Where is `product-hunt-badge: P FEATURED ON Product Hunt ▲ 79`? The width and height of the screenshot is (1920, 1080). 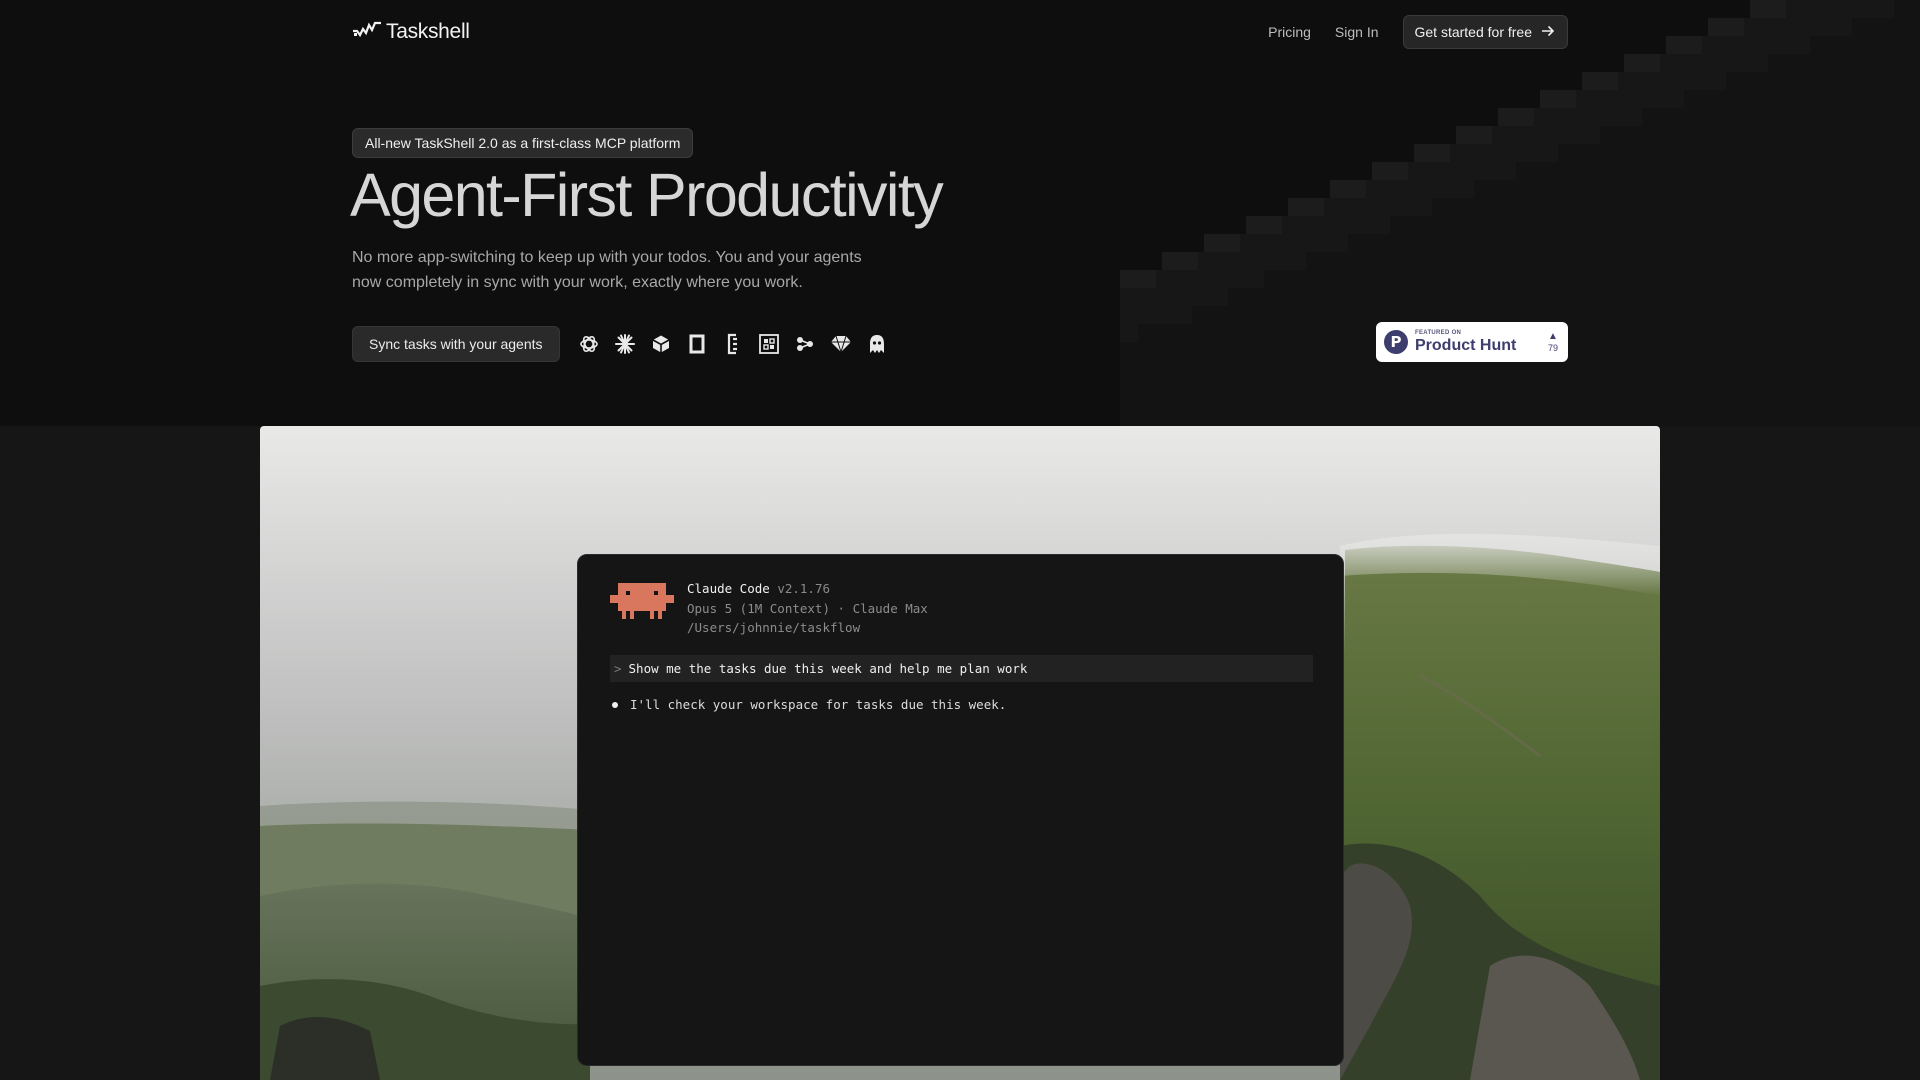 product-hunt-badge: P FEATURED ON Product Hunt ▲ 79 is located at coordinates (1472, 342).